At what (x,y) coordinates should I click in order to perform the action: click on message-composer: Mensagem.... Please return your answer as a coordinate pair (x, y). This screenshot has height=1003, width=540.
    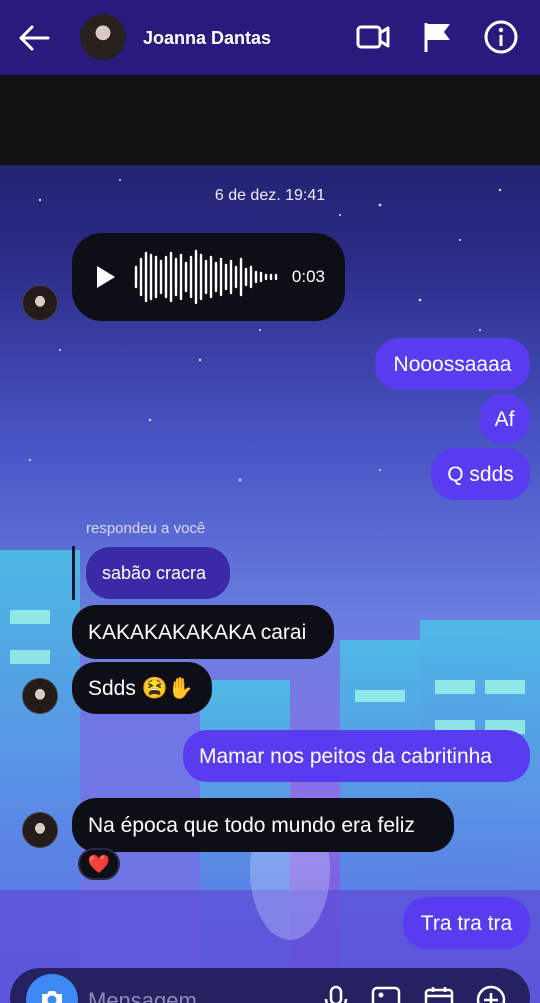
    Looking at the image, I should click on (270, 985).